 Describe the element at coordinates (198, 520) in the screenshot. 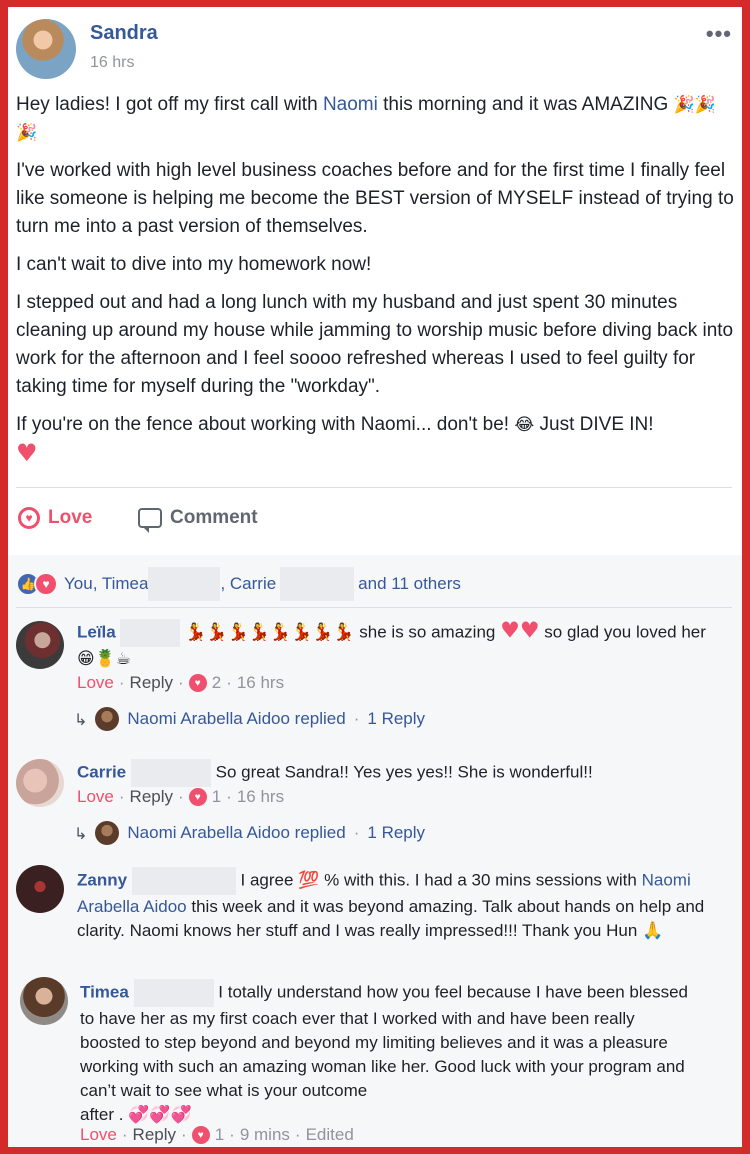

I see `comment-button: Comment` at that location.